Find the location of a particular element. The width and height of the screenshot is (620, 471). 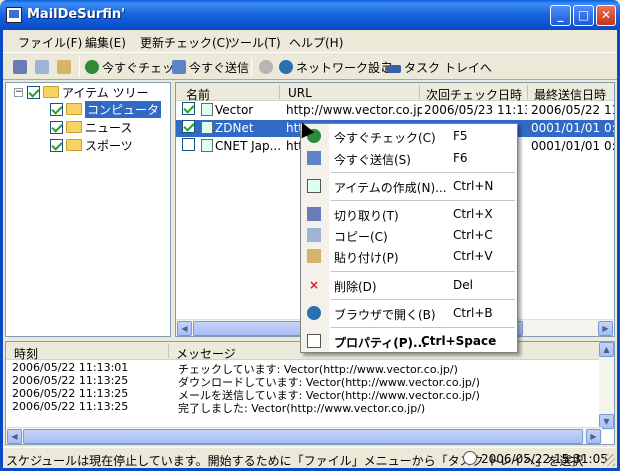

col-name-header: 名前 is located at coordinates (198, 94).